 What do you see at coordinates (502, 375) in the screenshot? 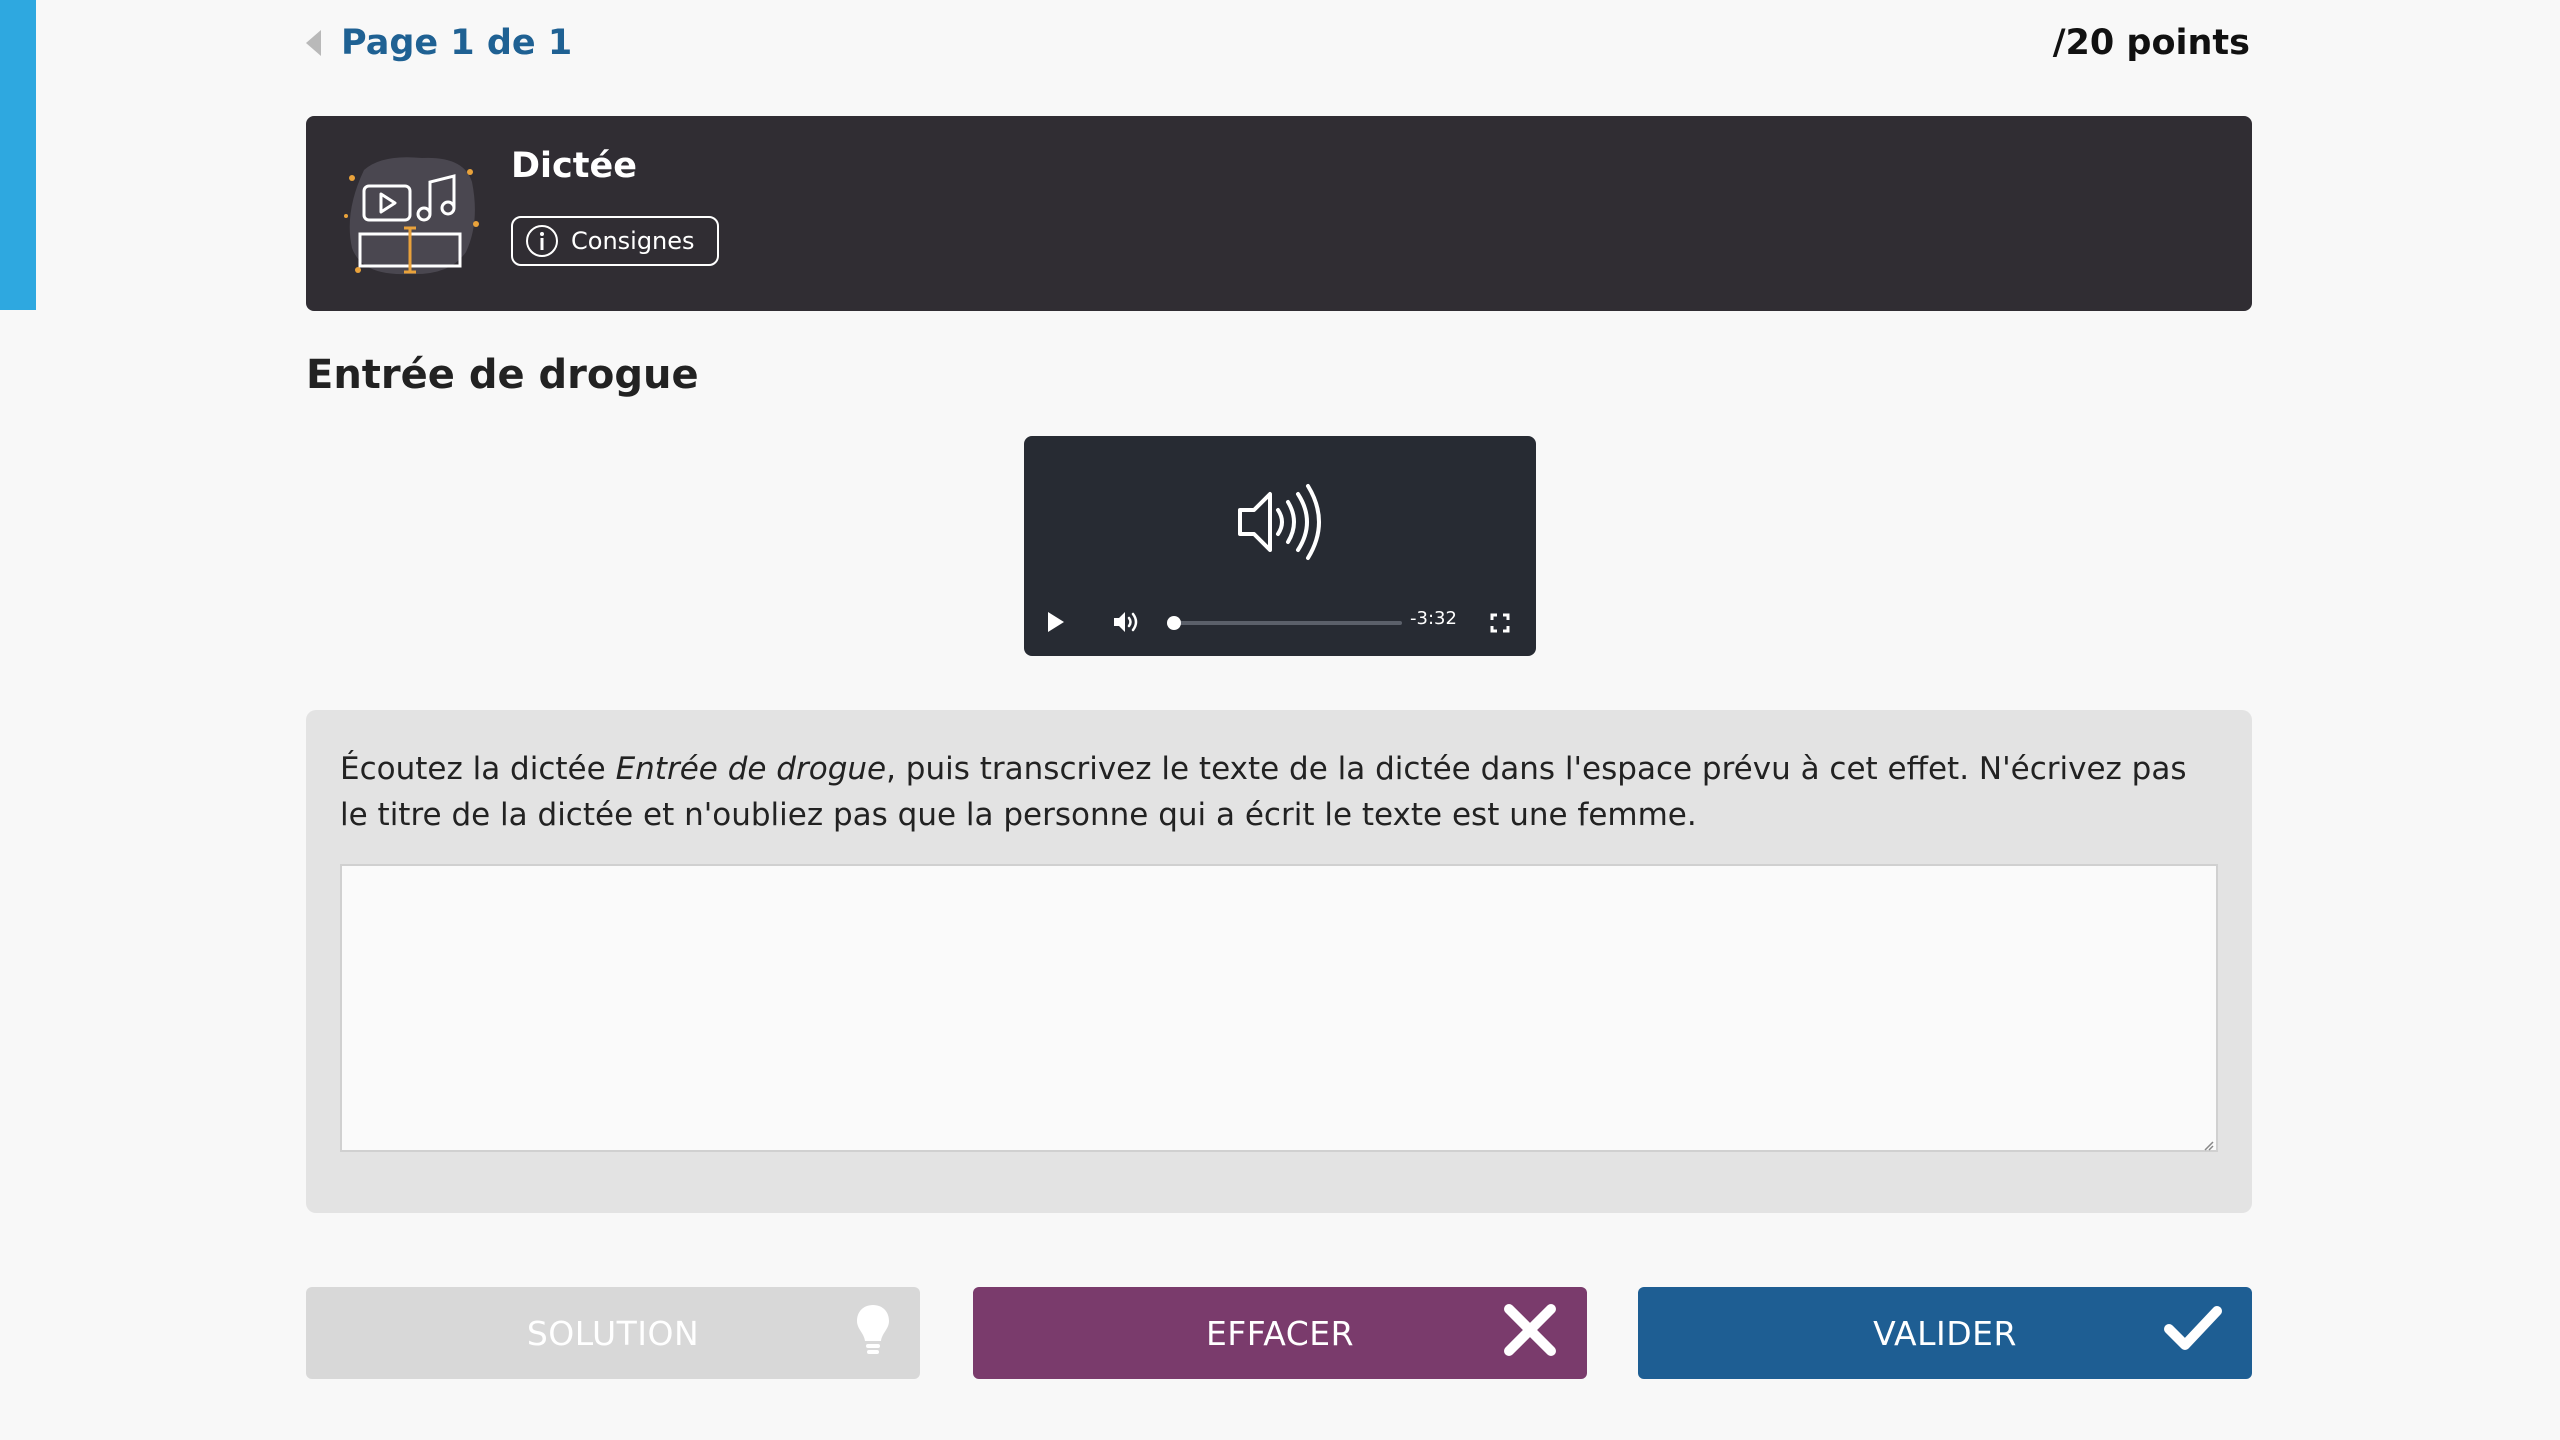
I see `exercise-title: Entrée de drogue` at bounding box center [502, 375].